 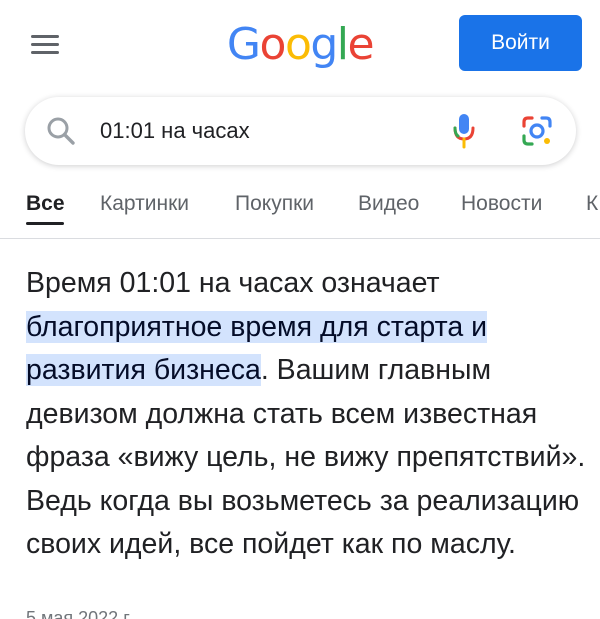 What do you see at coordinates (79, 613) in the screenshot?
I see `snippet-date: 5 мая 2022 г.` at bounding box center [79, 613].